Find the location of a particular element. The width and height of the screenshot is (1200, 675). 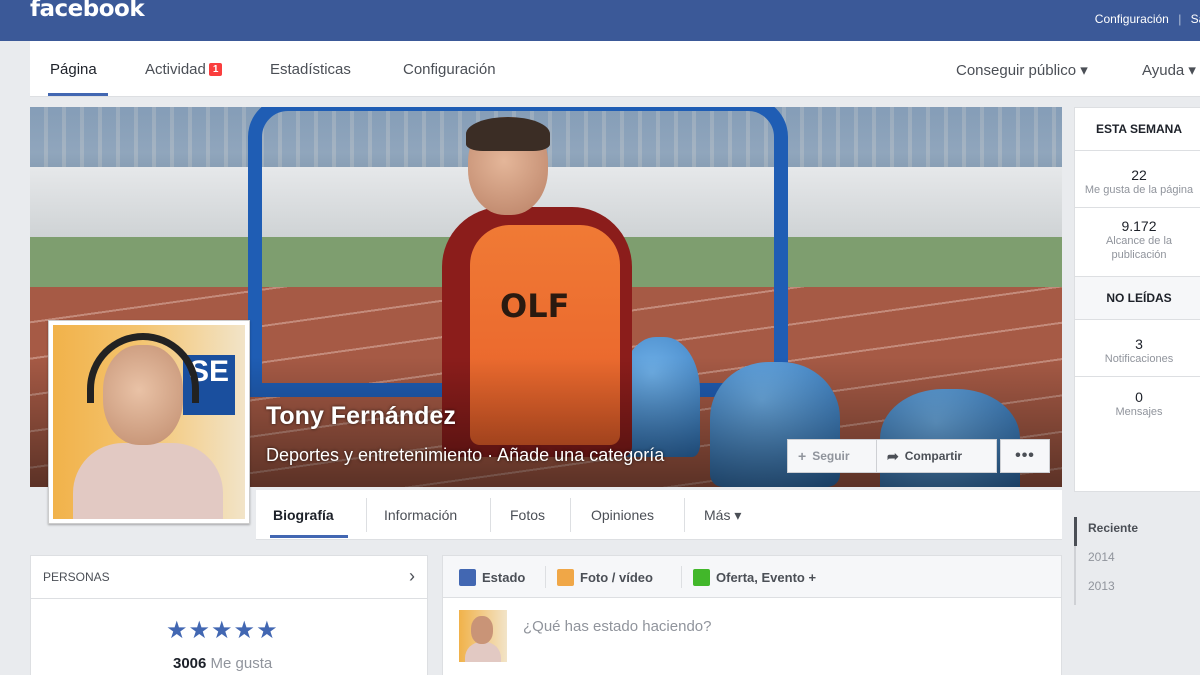

profile-photo: SE is located at coordinates (149, 422).